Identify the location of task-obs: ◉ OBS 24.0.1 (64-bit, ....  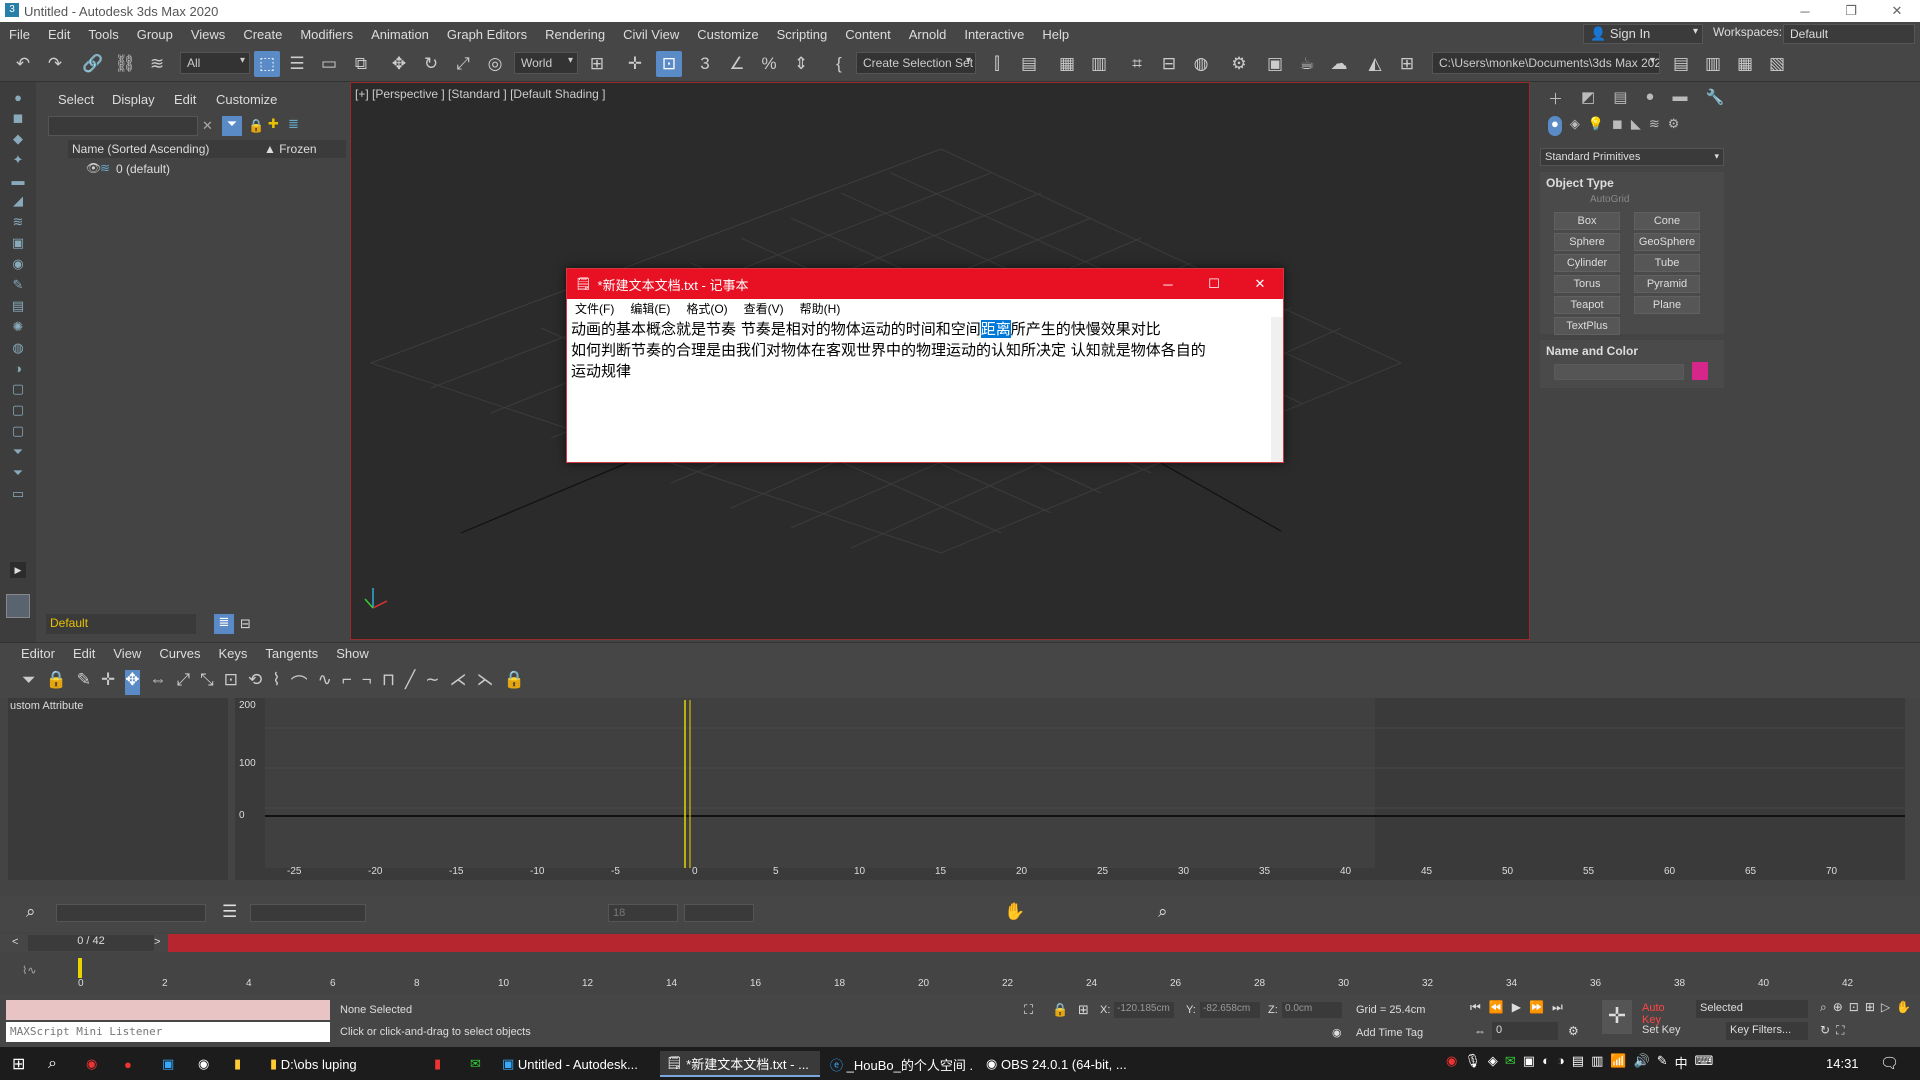
(1055, 1064).